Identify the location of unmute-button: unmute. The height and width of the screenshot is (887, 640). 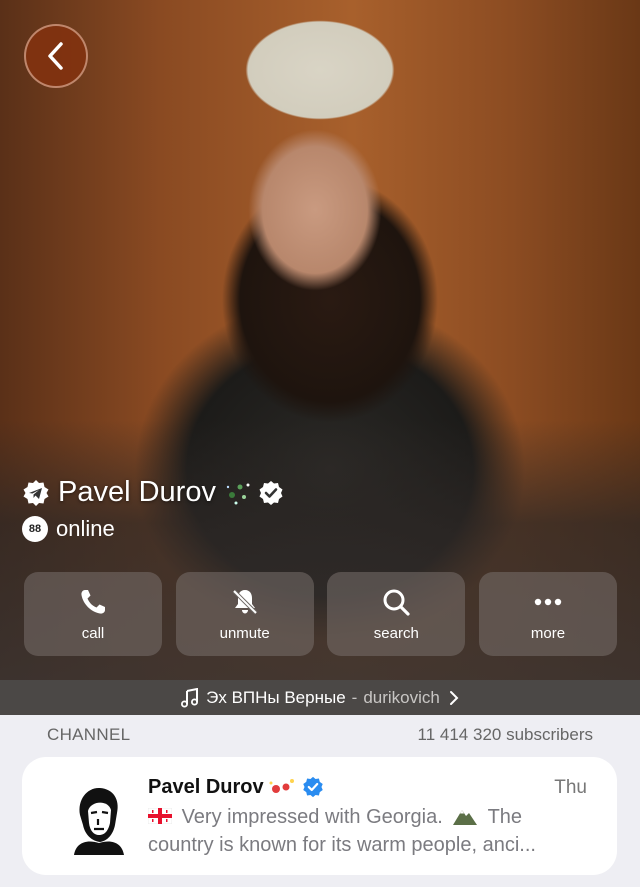
(244, 614).